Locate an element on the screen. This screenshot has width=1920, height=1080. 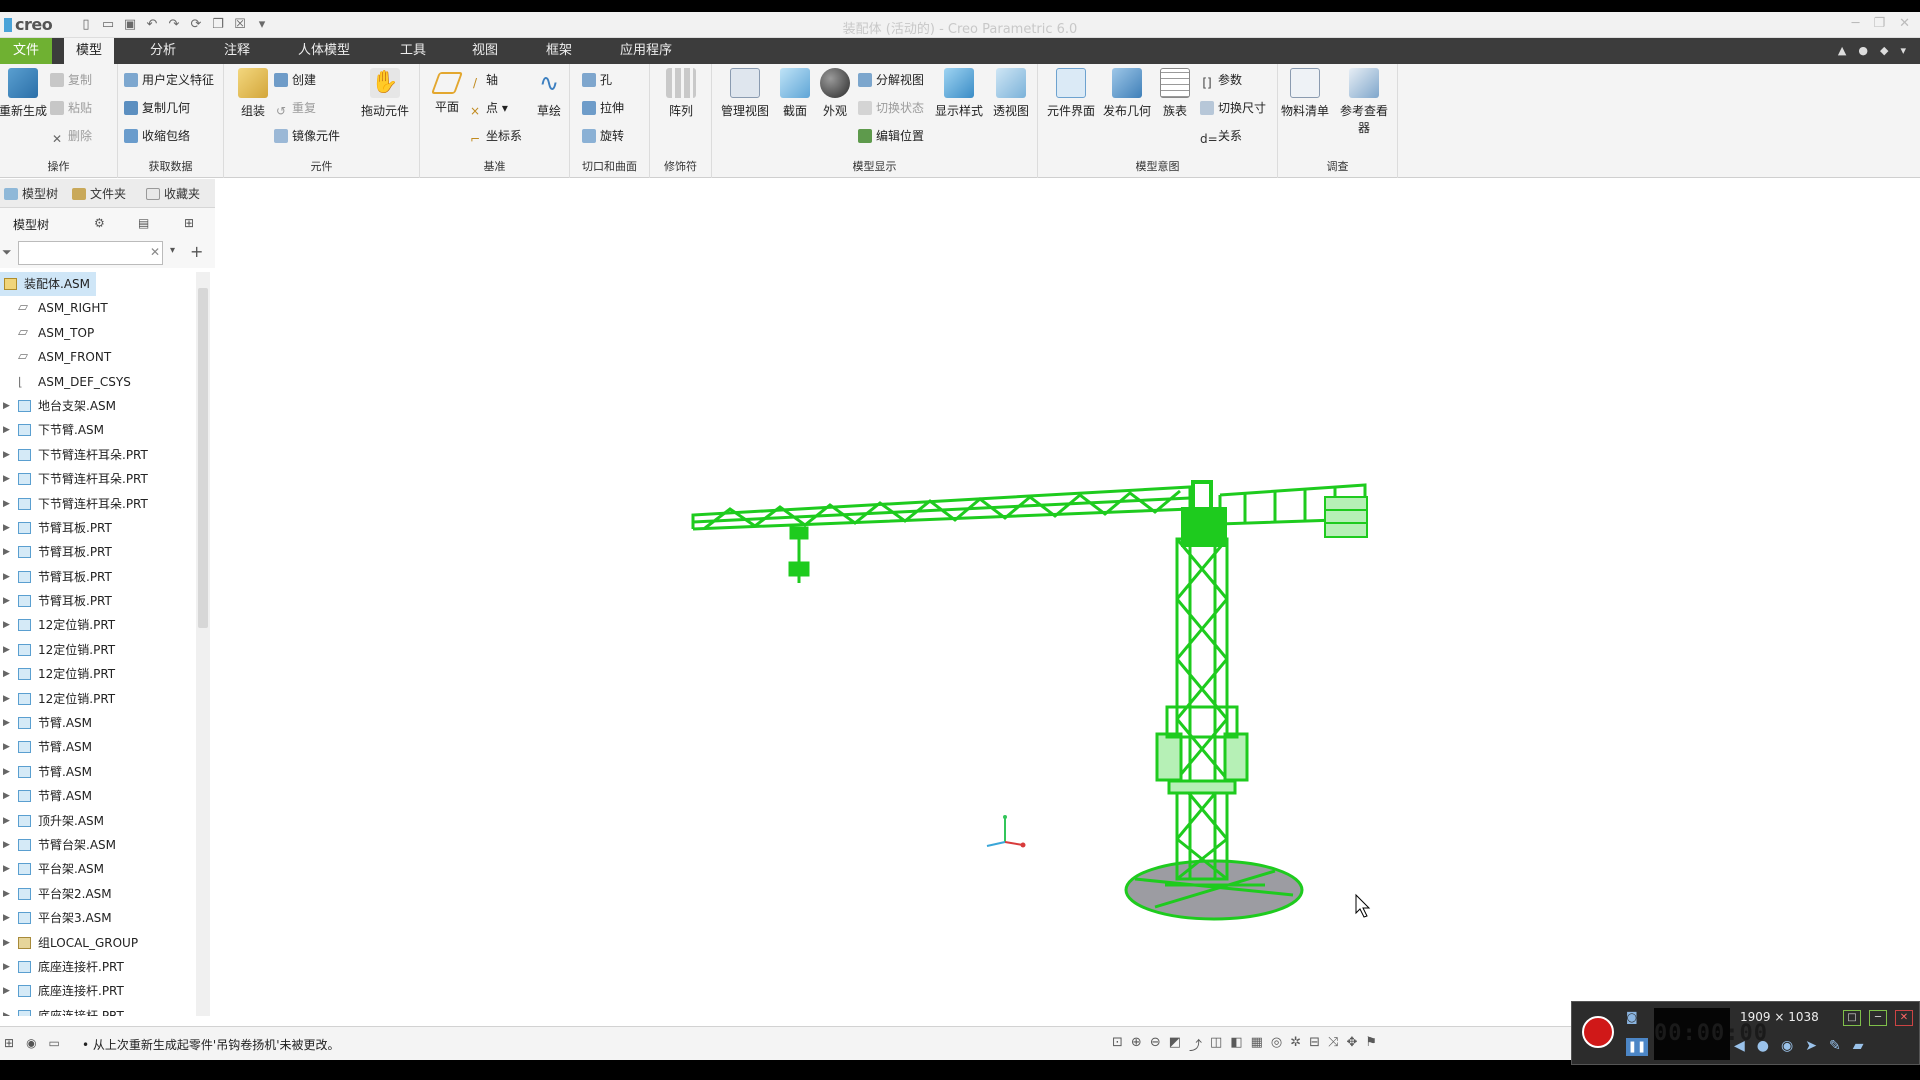
tree-item: ▶ 下节臂.ASM is located at coordinates (98, 430).